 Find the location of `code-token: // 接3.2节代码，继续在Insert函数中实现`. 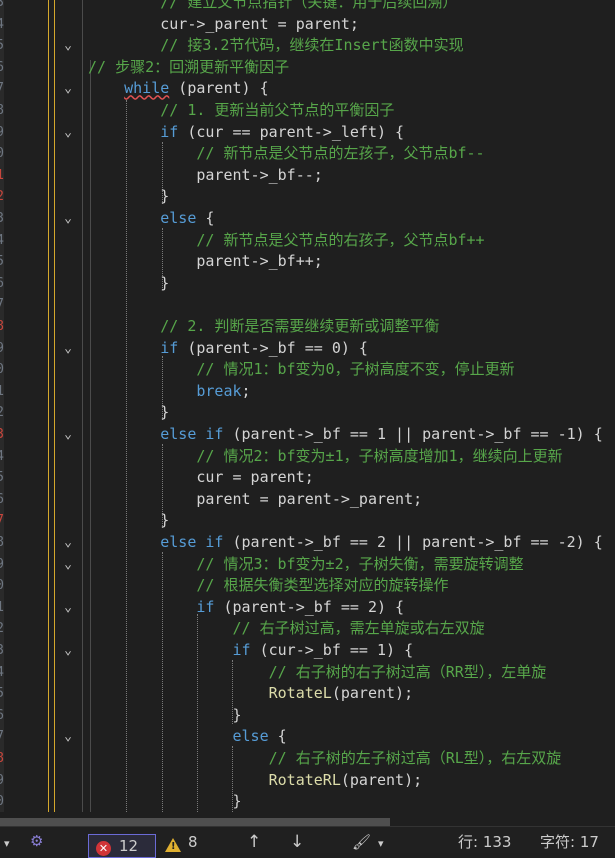

code-token: // 接3.2节代码，继续在Insert函数中实现 is located at coordinates (276, 45).